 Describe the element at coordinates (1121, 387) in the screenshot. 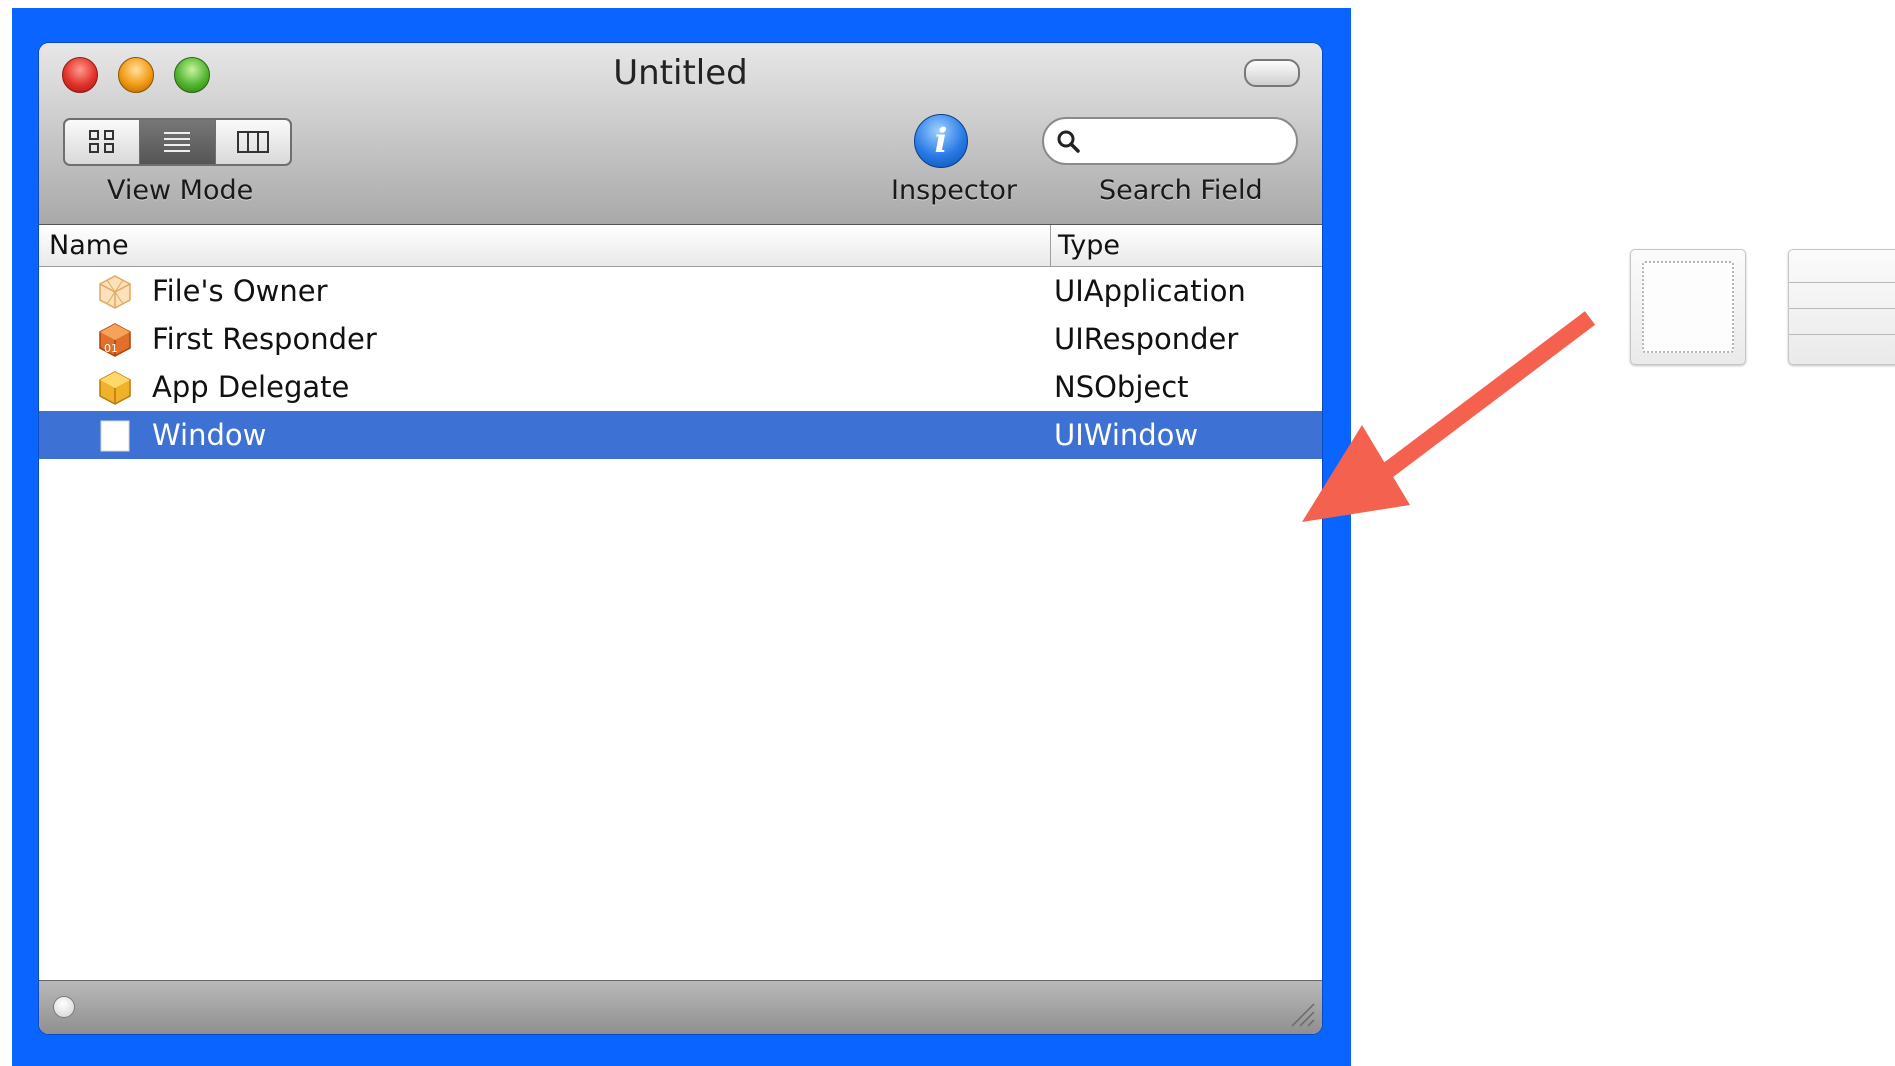

I see `row-type: NSObject` at that location.